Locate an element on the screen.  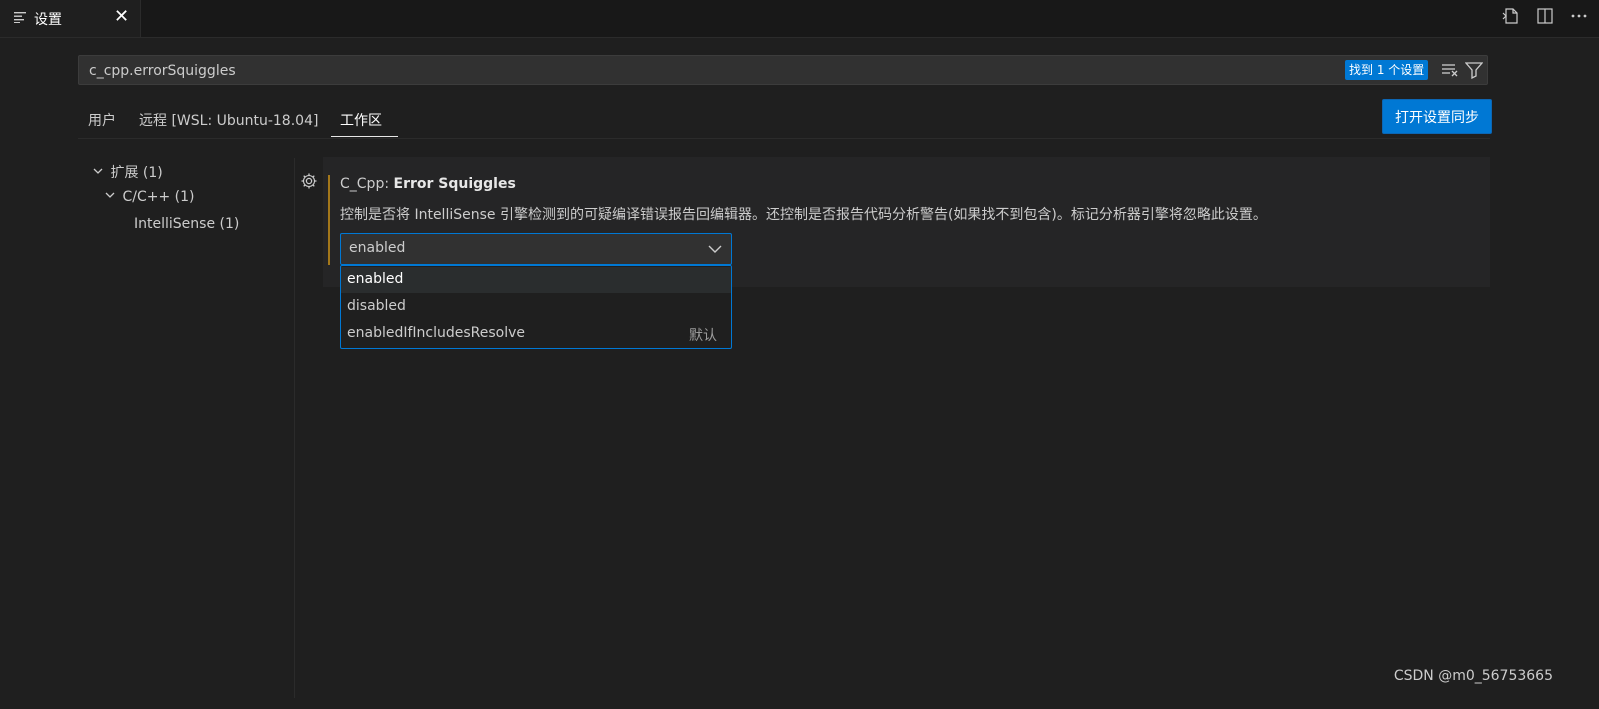
settings-tab: 设置 ✕ is located at coordinates (70, 18).